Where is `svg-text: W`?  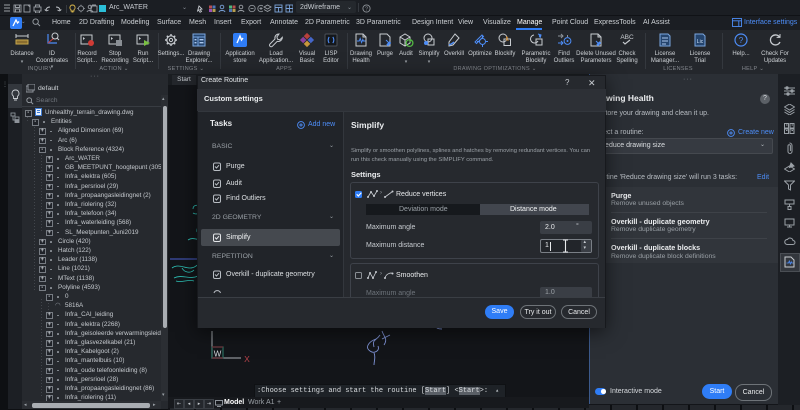
svg-text: W is located at coordinates (218, 354).